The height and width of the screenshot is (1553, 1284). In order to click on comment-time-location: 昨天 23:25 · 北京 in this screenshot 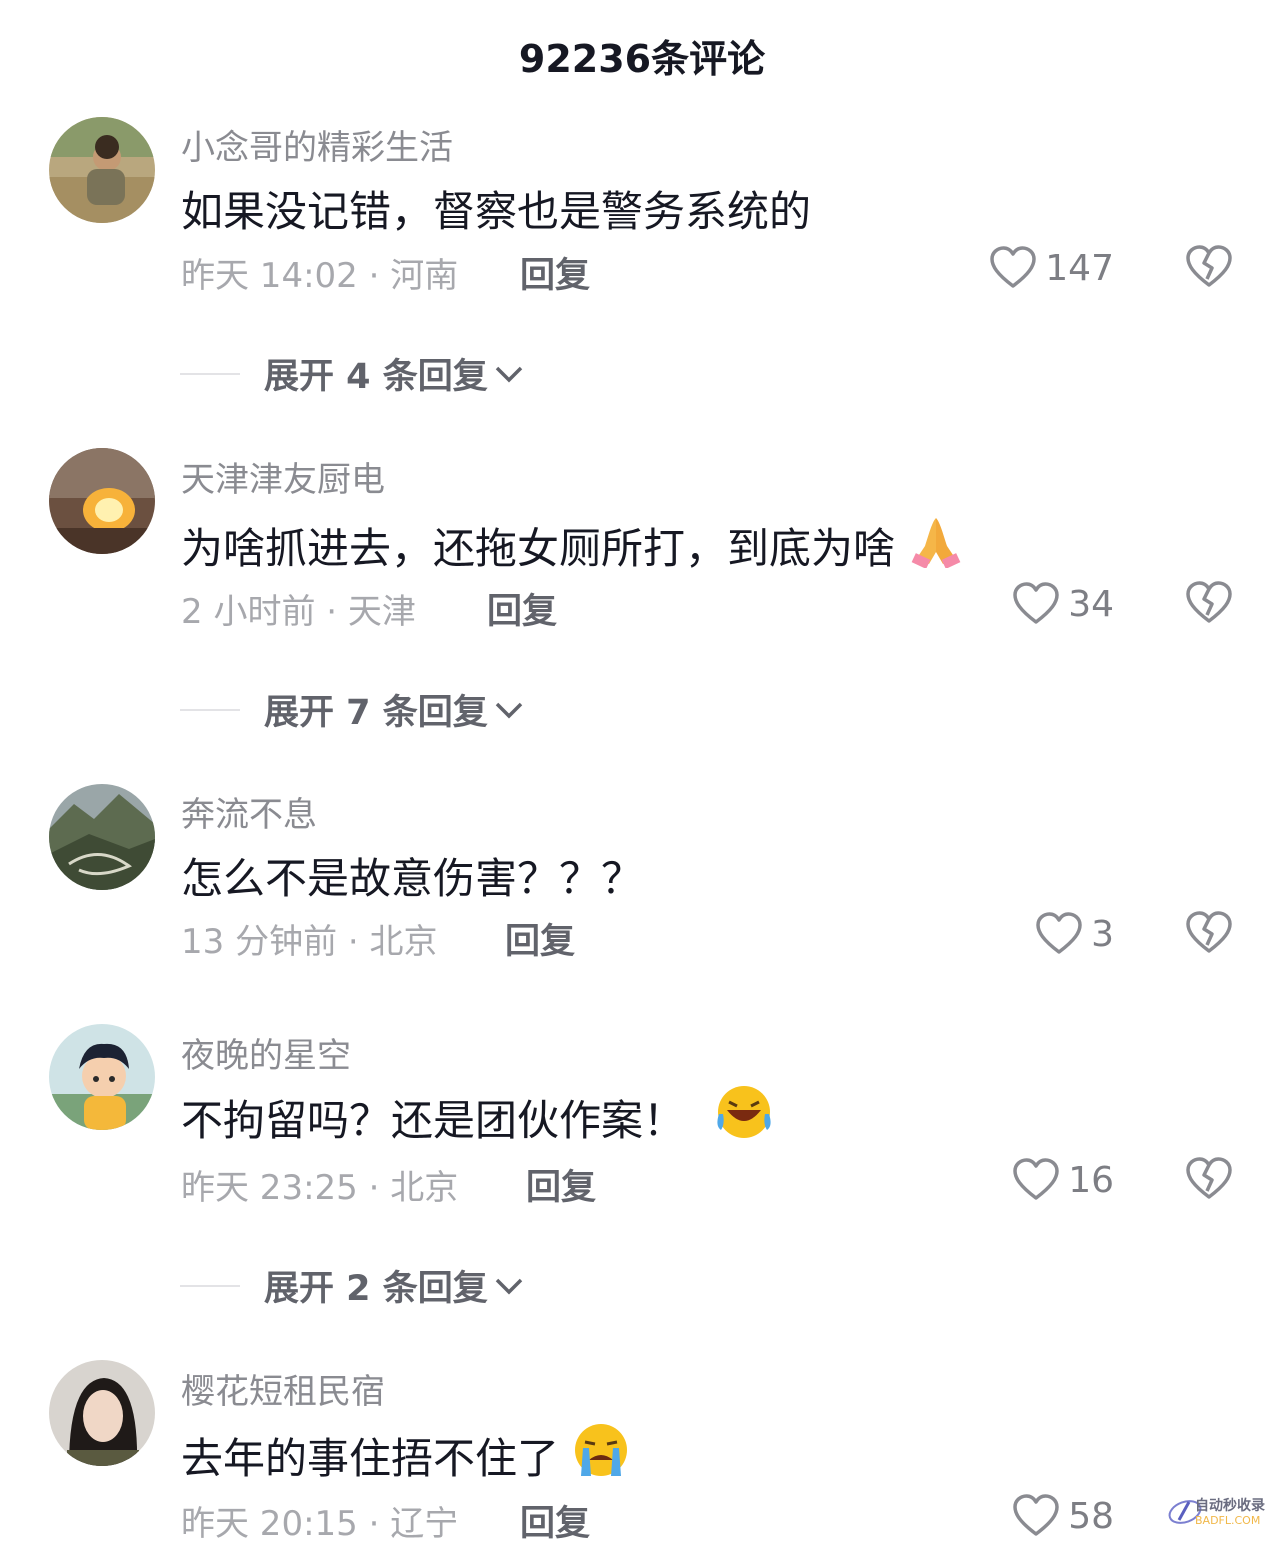, I will do `click(320, 1188)`.